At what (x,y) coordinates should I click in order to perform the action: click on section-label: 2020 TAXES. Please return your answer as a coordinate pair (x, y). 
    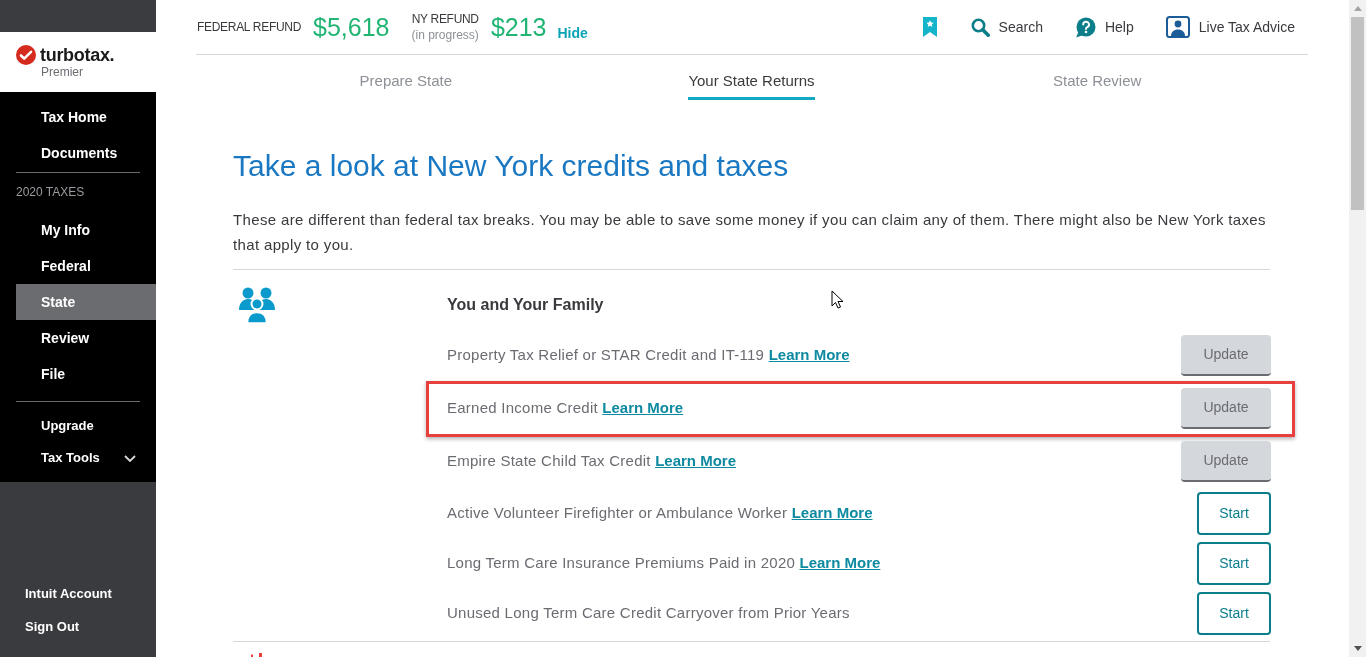
    Looking at the image, I should click on (50, 192).